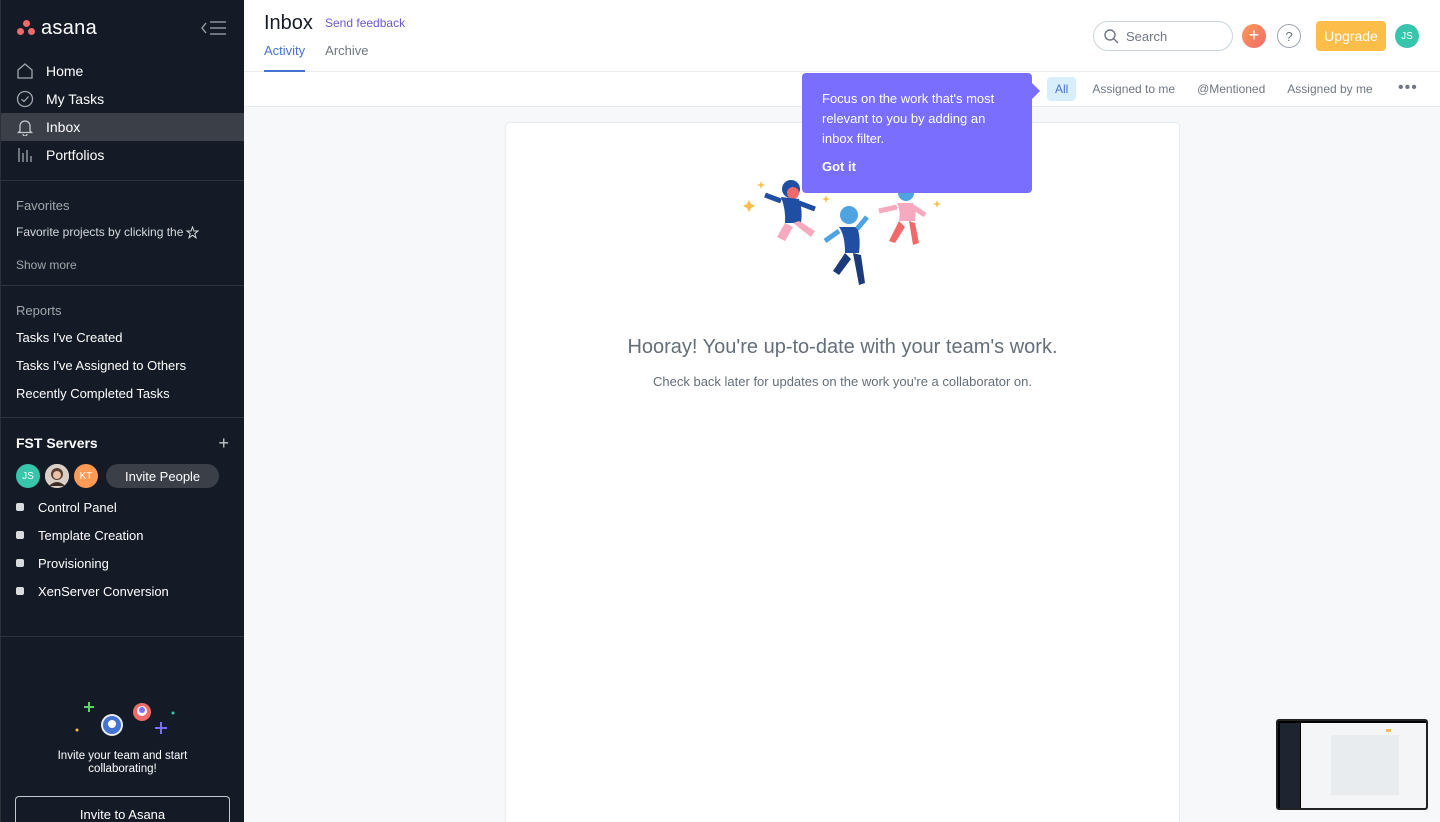 This screenshot has width=1440, height=822. I want to click on bell-icon, so click(25, 128).